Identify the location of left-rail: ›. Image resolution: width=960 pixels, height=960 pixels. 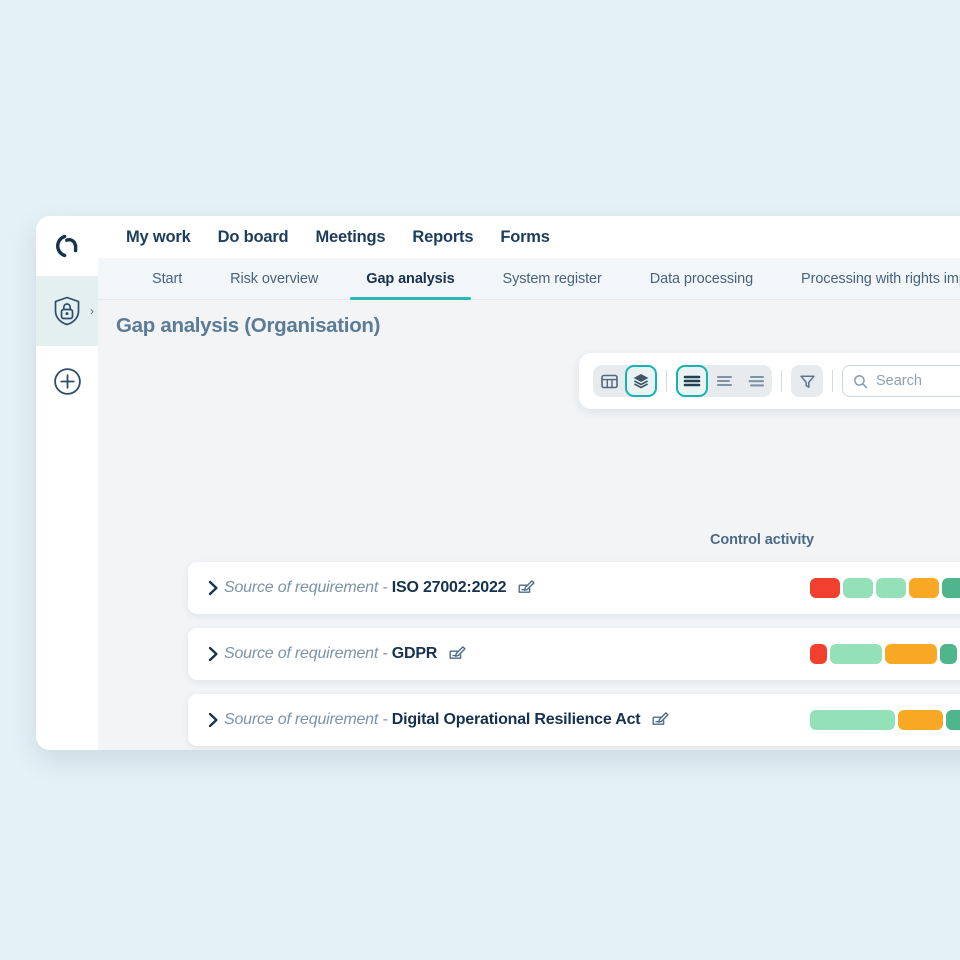
(67, 483).